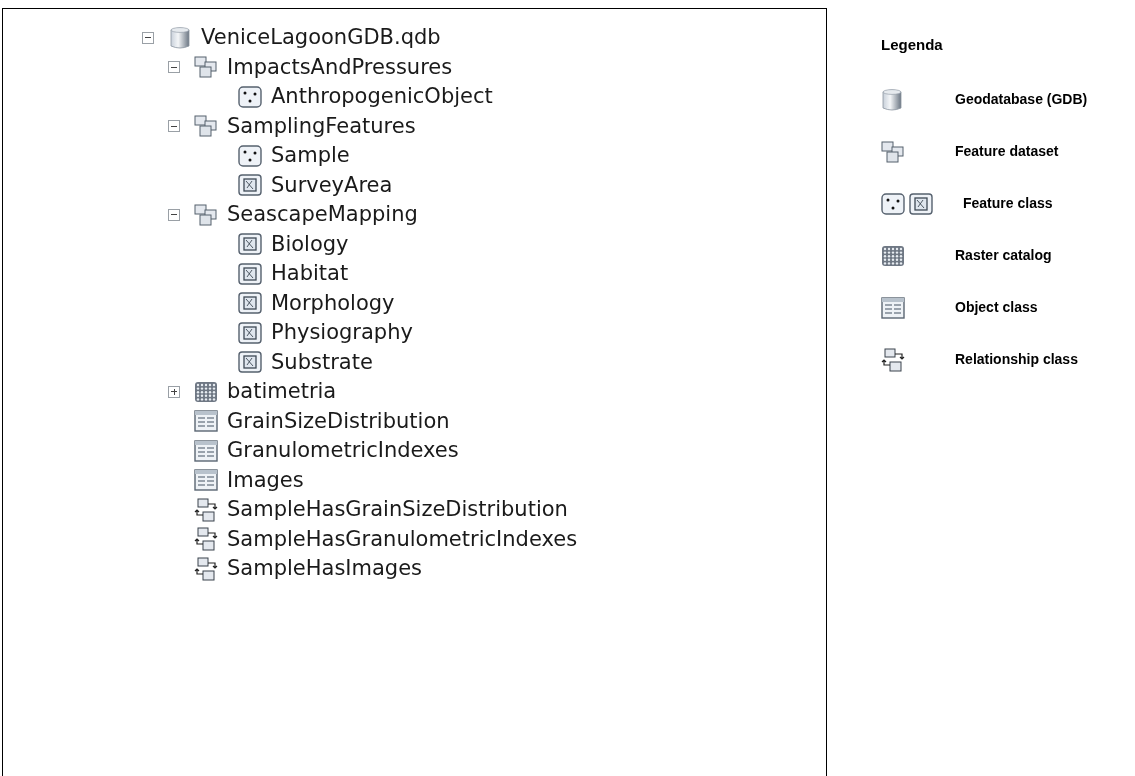 Image resolution: width=1135 pixels, height=776 pixels. I want to click on tree-item-label: Habitat, so click(310, 274).